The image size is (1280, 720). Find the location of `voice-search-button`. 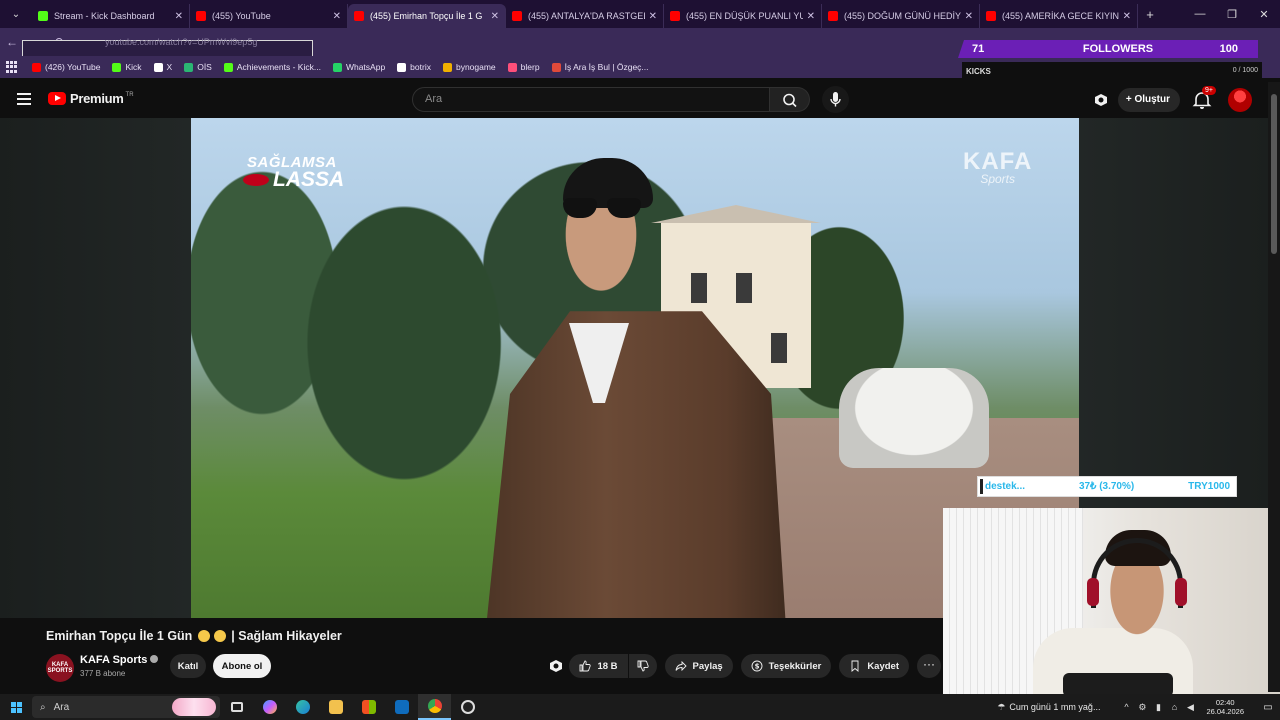

voice-search-button is located at coordinates (835, 99).